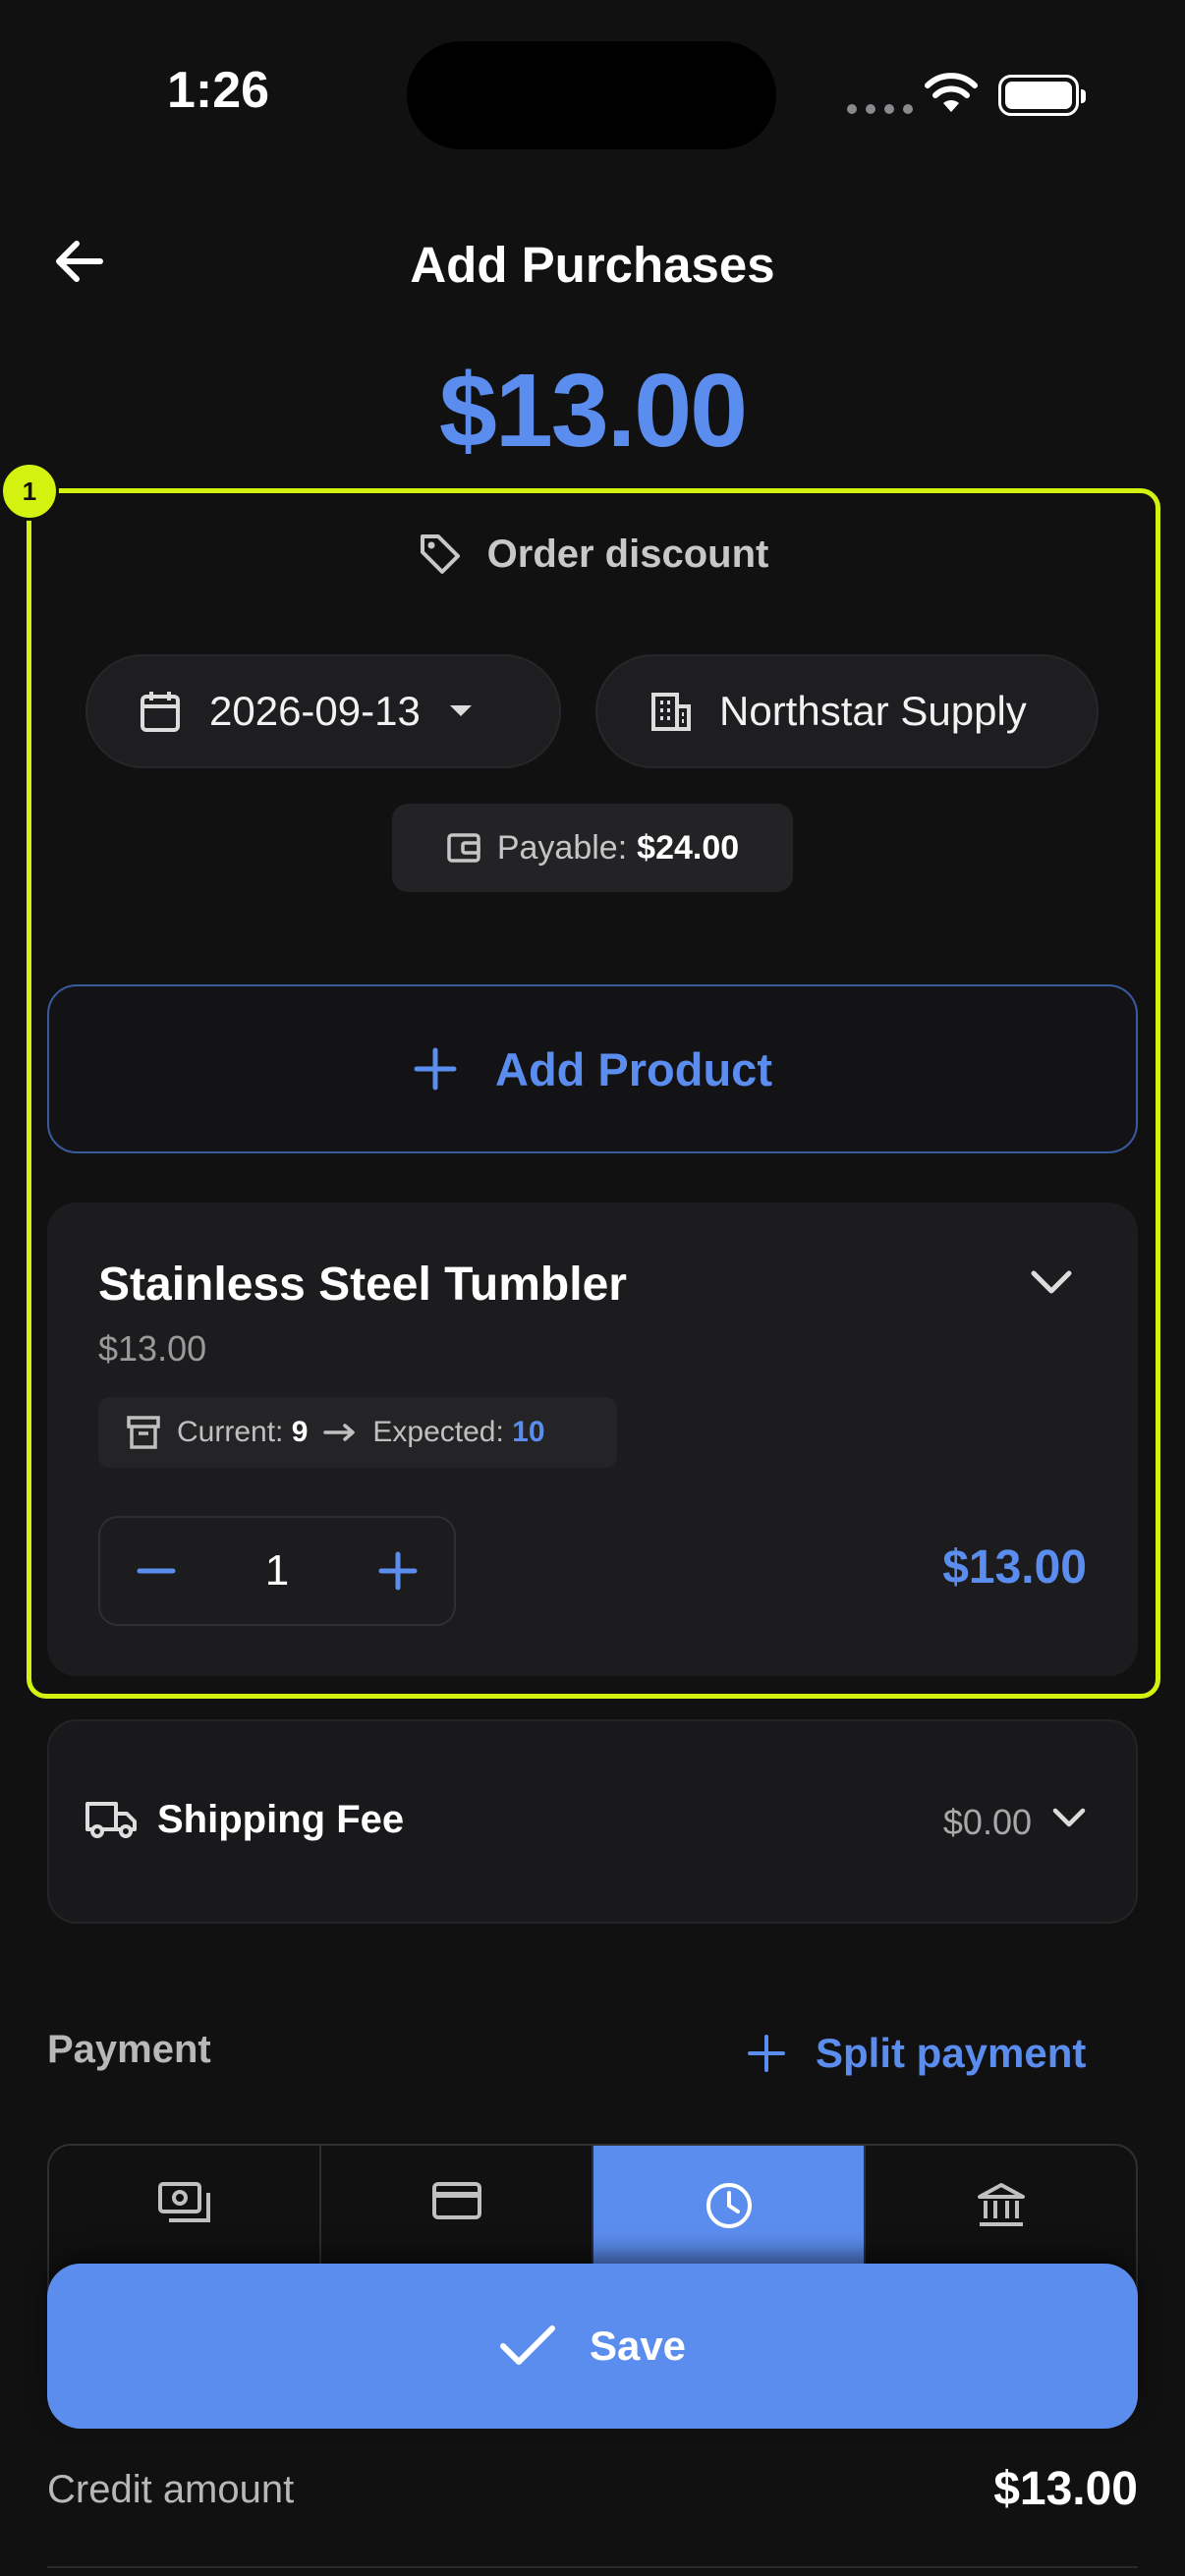 This screenshot has height=2576, width=1185. Describe the element at coordinates (111, 1820) in the screenshot. I see `truck-icon` at that location.